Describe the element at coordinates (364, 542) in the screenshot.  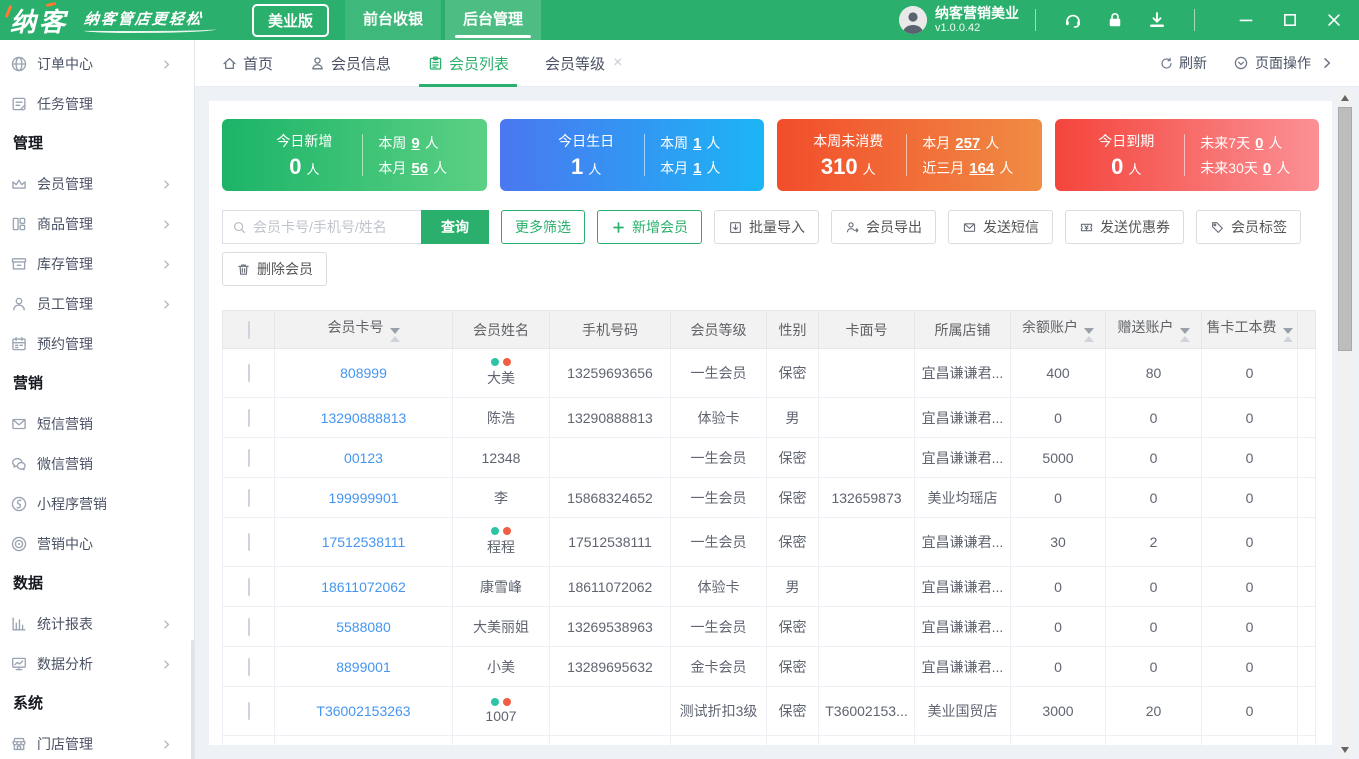
I see `member-card-link: 17512538111` at that location.